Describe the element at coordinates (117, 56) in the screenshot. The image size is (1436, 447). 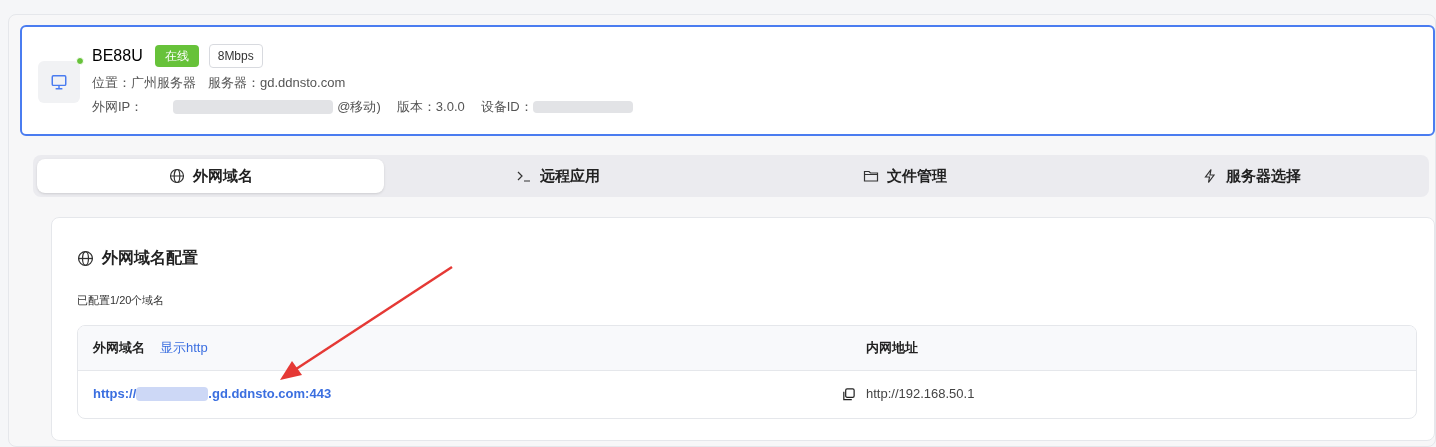
I see `device-name: BE88U` at that location.